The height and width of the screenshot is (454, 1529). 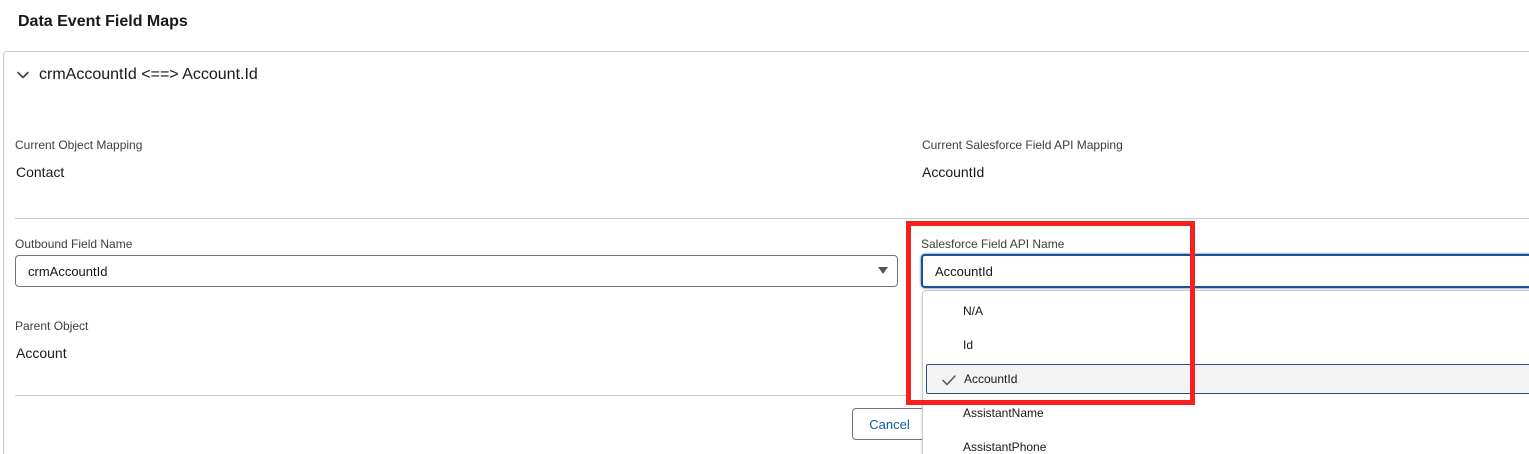 I want to click on salesforce-field-label: Salesforce Field API Name, so click(x=993, y=244).